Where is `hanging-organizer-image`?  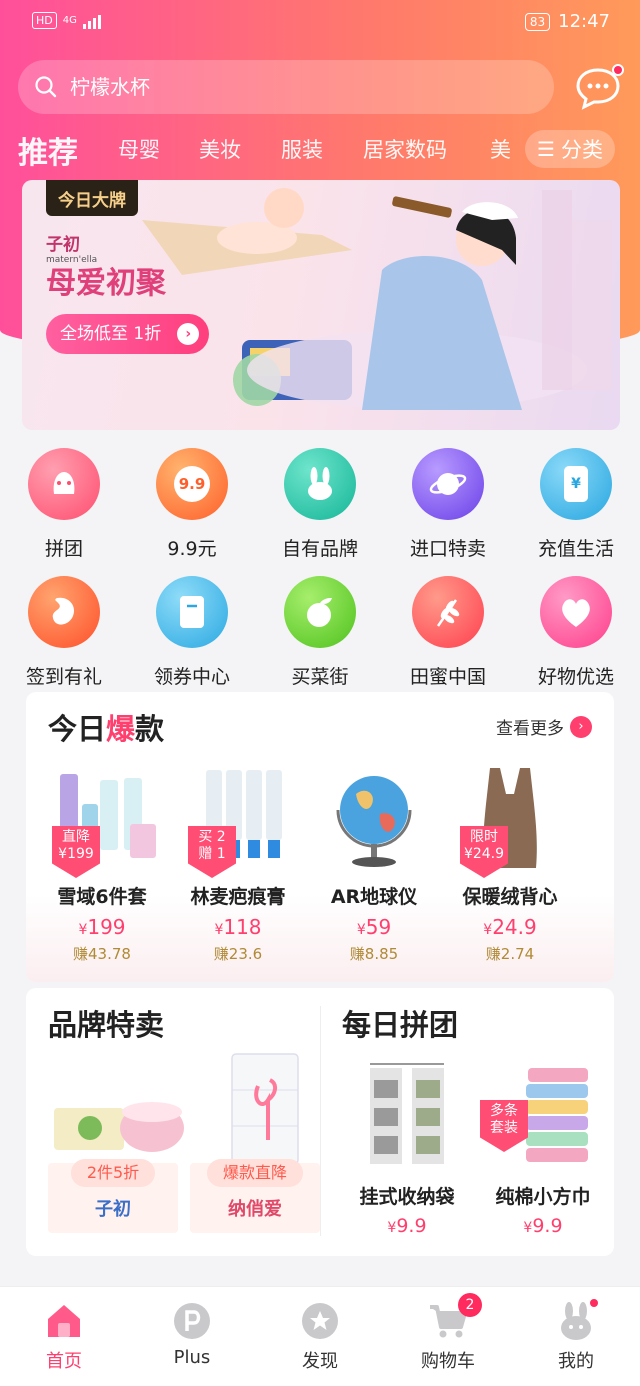
hanging-organizer-image is located at coordinates (407, 1113).